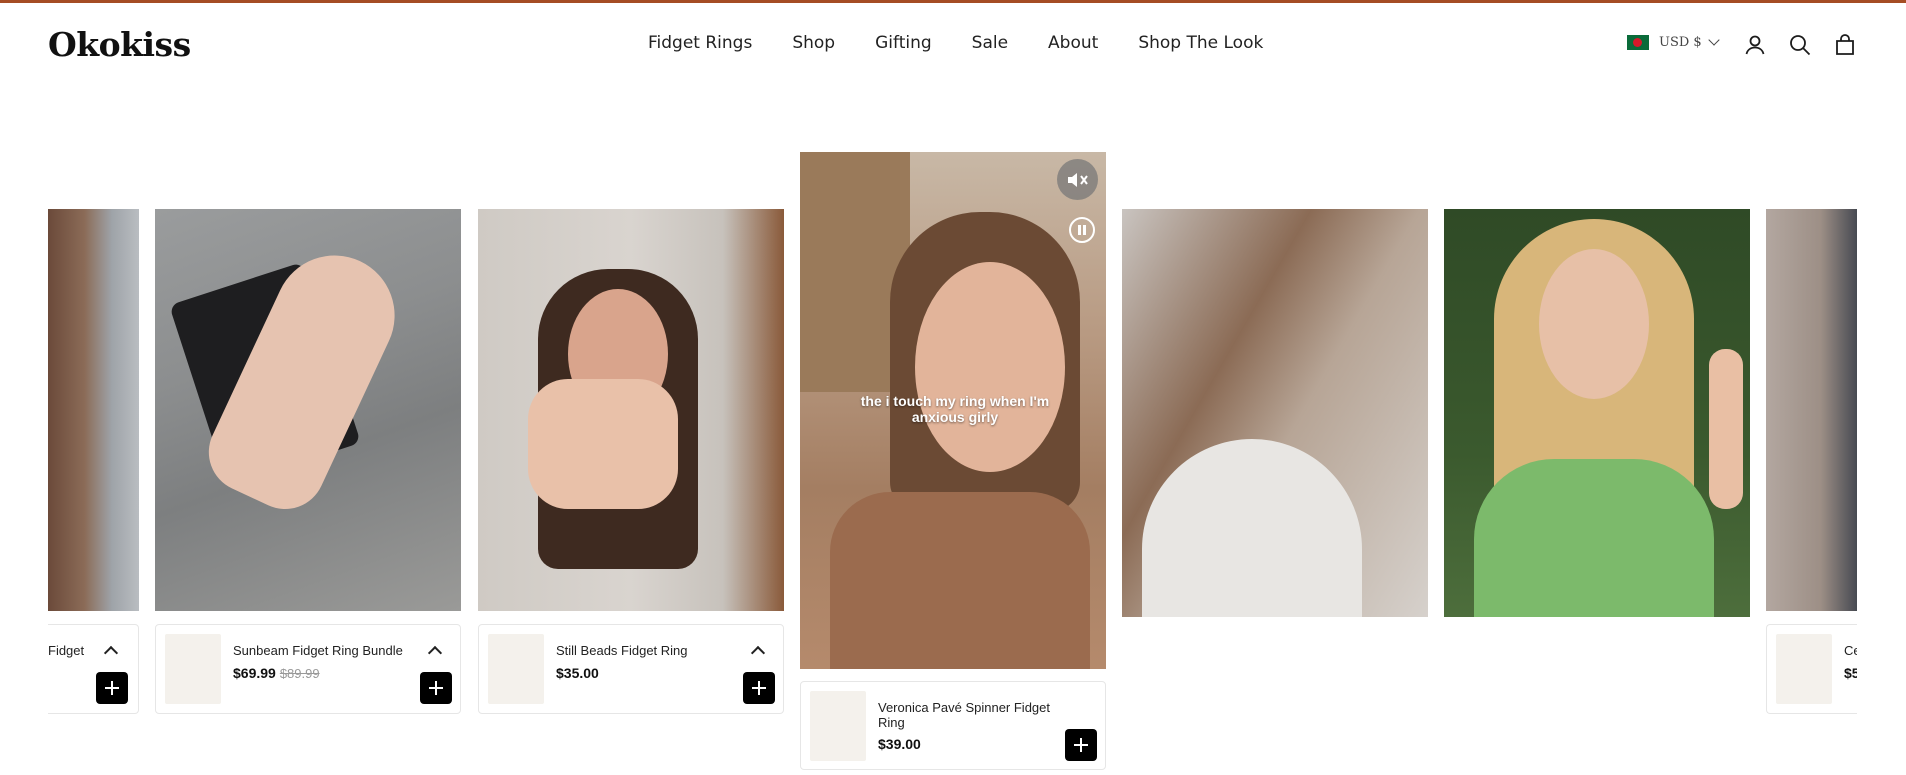 The image size is (1906, 775). I want to click on nav-sale: Sale, so click(990, 43).